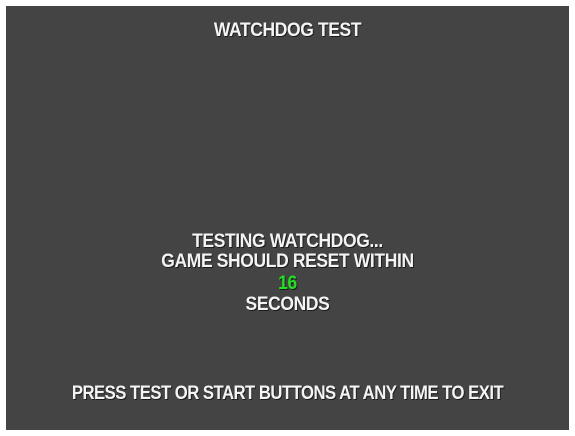  What do you see at coordinates (287, 283) in the screenshot?
I see `countdown-value: 16` at bounding box center [287, 283].